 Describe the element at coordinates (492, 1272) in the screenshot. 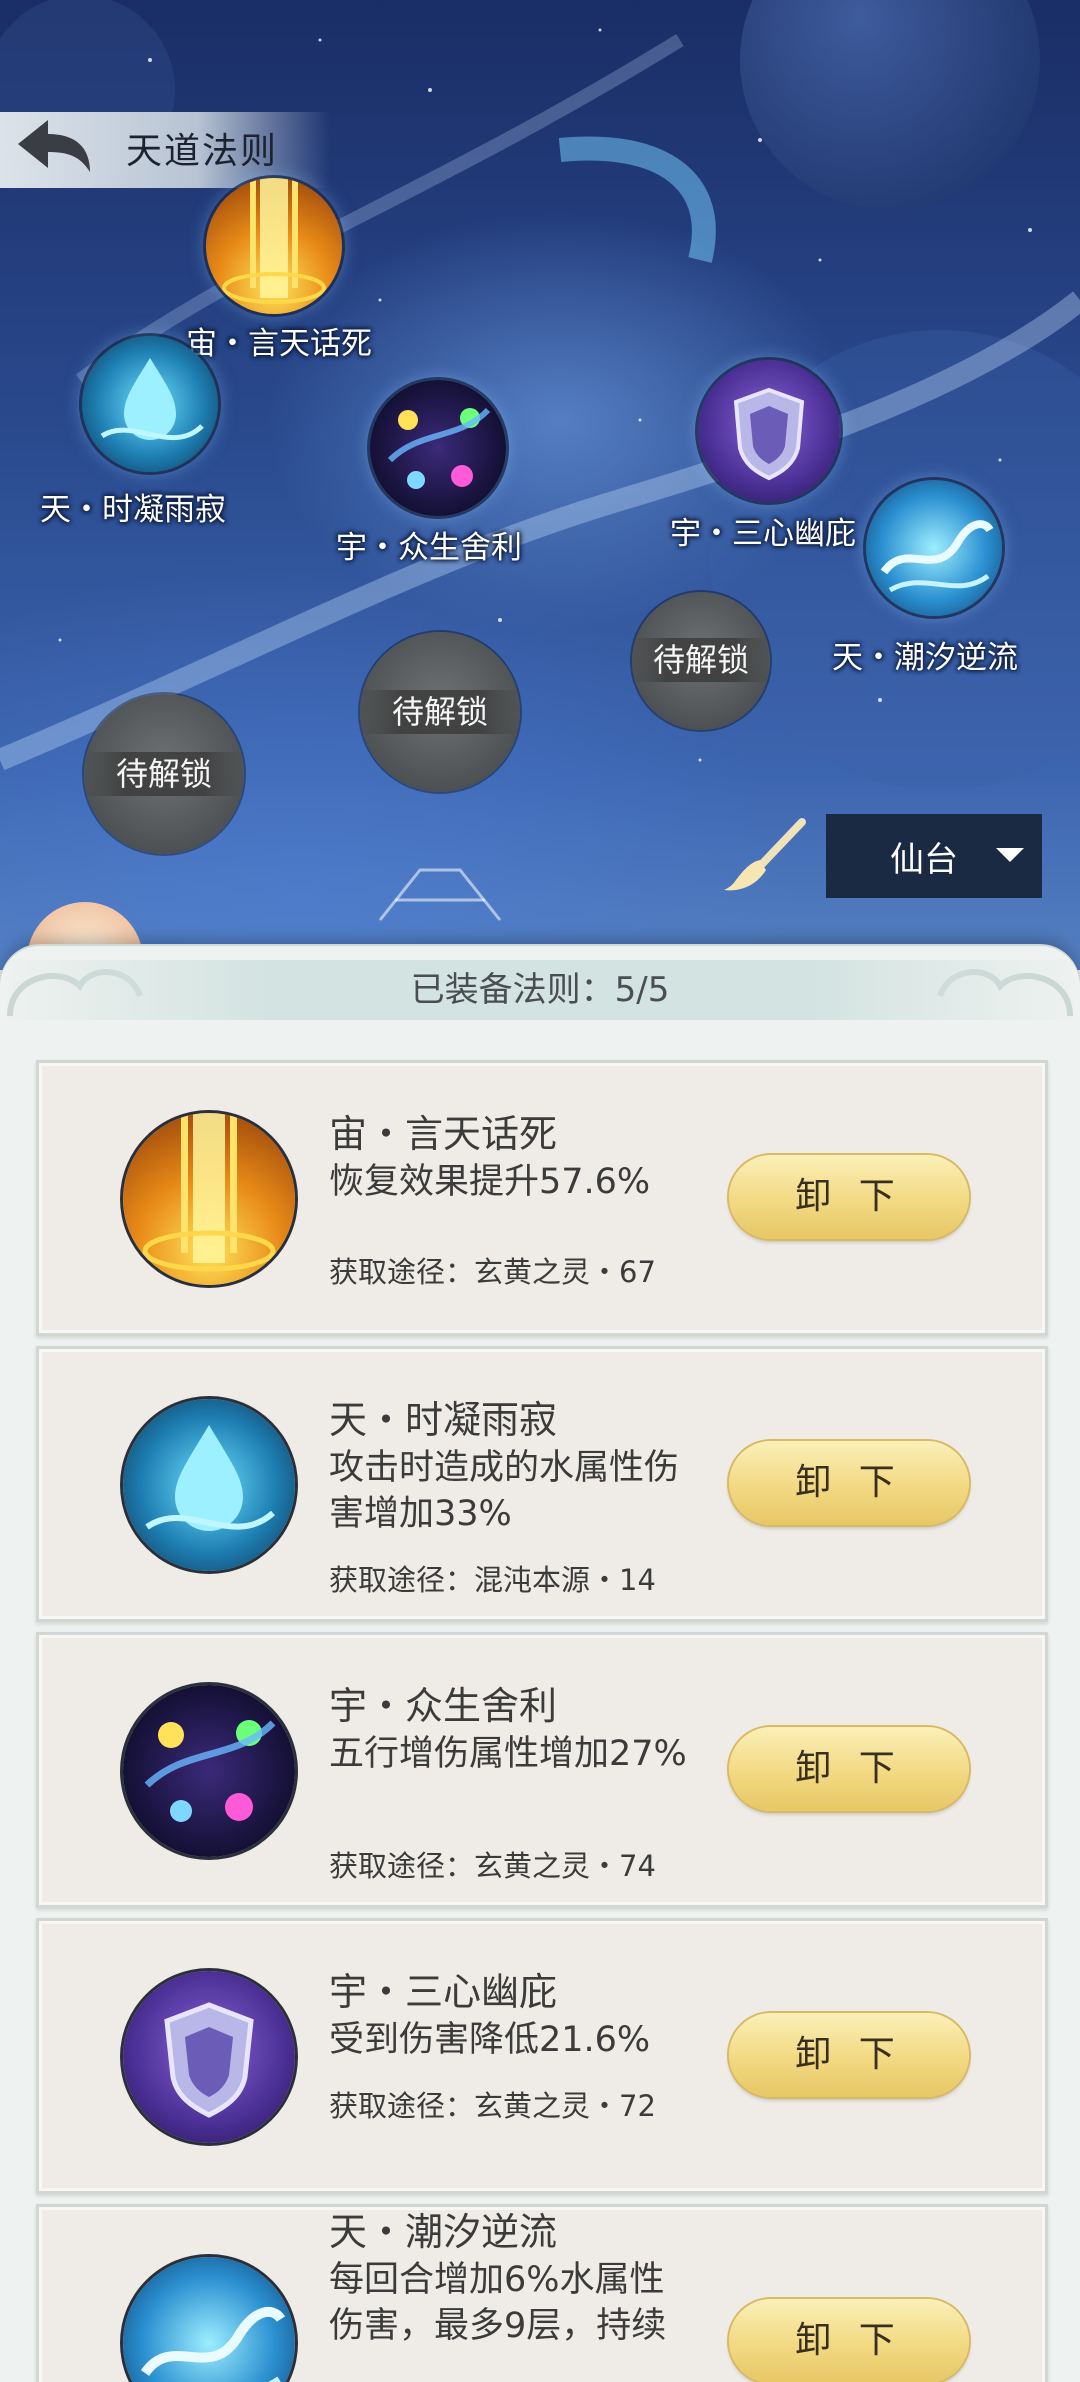

I see `rule-source: 获取途径：玄黄之灵・67` at that location.